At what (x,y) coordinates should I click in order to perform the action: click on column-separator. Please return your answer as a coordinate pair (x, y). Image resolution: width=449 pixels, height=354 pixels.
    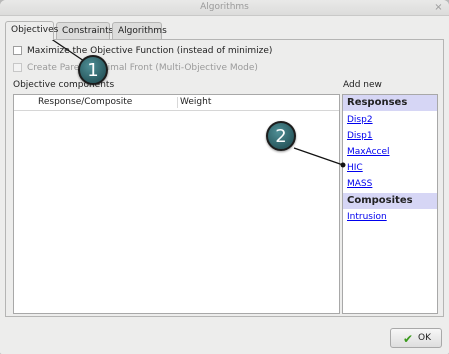
    Looking at the image, I should click on (177, 102).